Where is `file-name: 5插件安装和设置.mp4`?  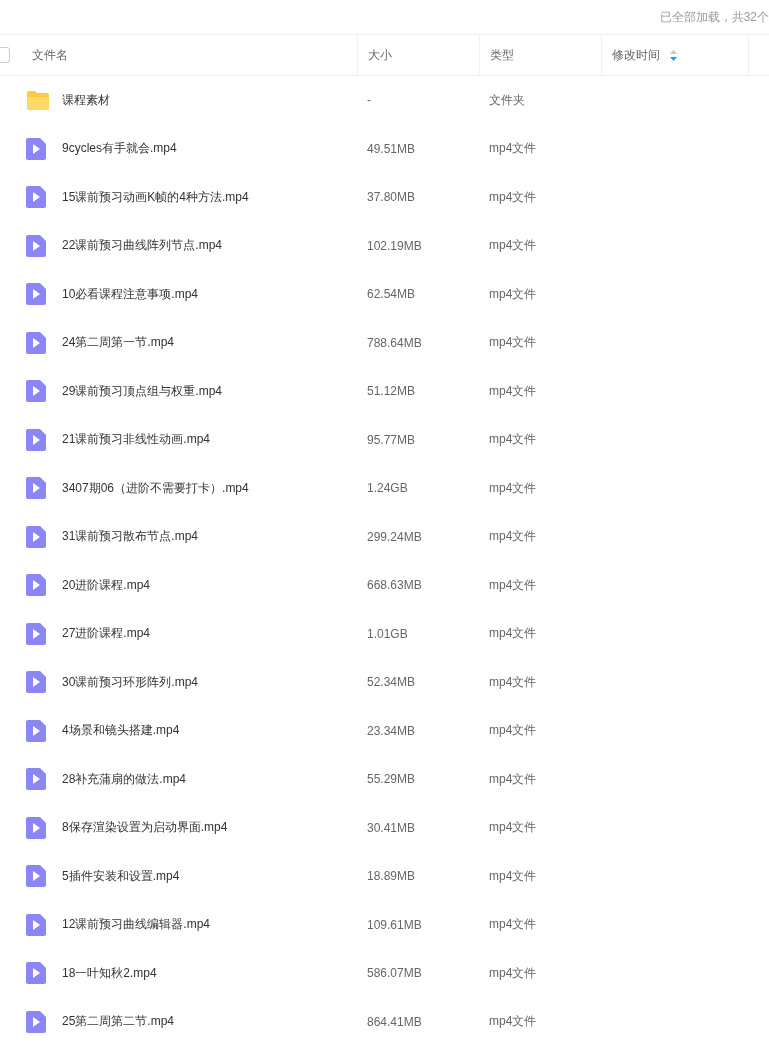
file-name: 5插件安装和设置.mp4 is located at coordinates (121, 876).